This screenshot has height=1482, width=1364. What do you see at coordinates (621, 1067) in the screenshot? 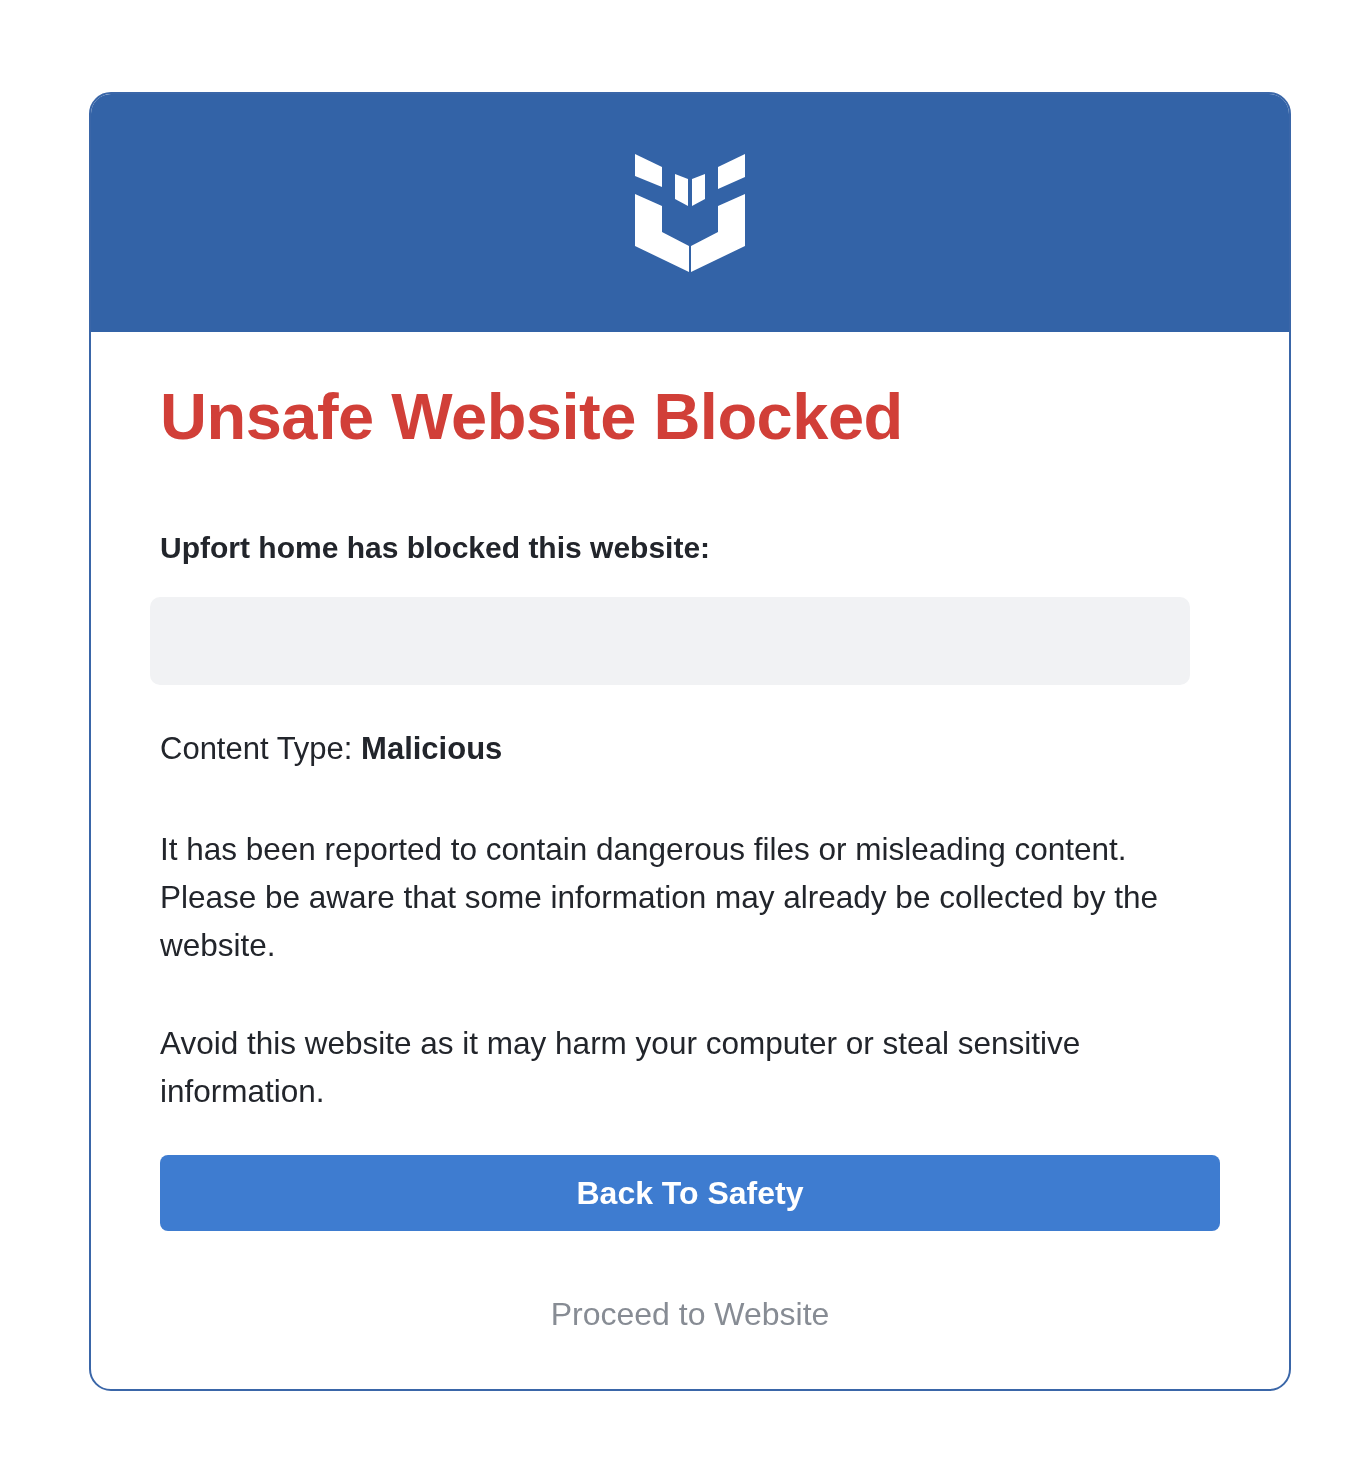
I see `warning-paragraph: Avoid this website as it may harm your computer or steal sensitive information.` at bounding box center [621, 1067].